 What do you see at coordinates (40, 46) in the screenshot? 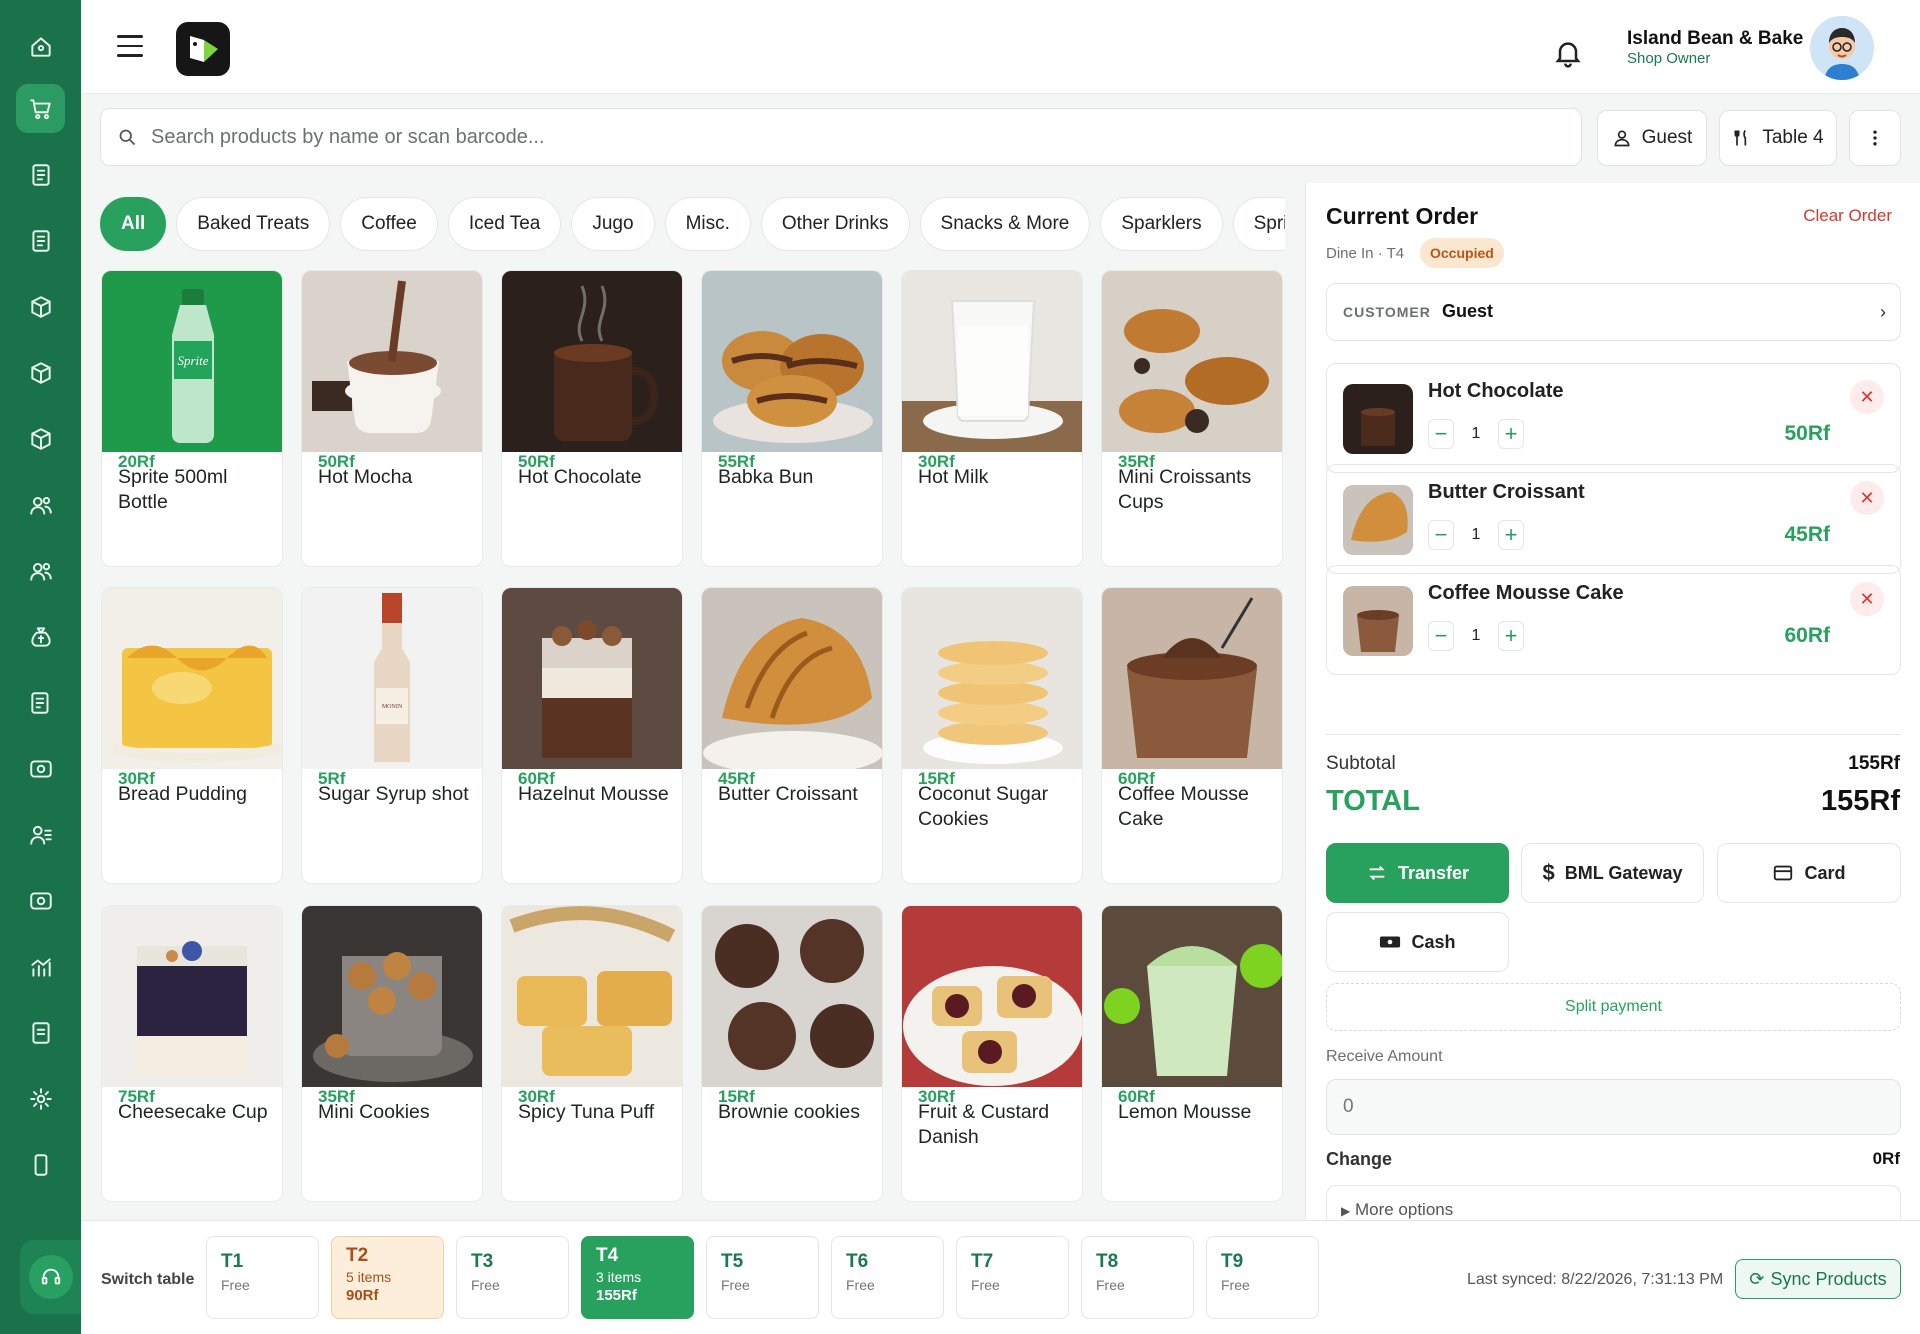
I see `home-icon` at bounding box center [40, 46].